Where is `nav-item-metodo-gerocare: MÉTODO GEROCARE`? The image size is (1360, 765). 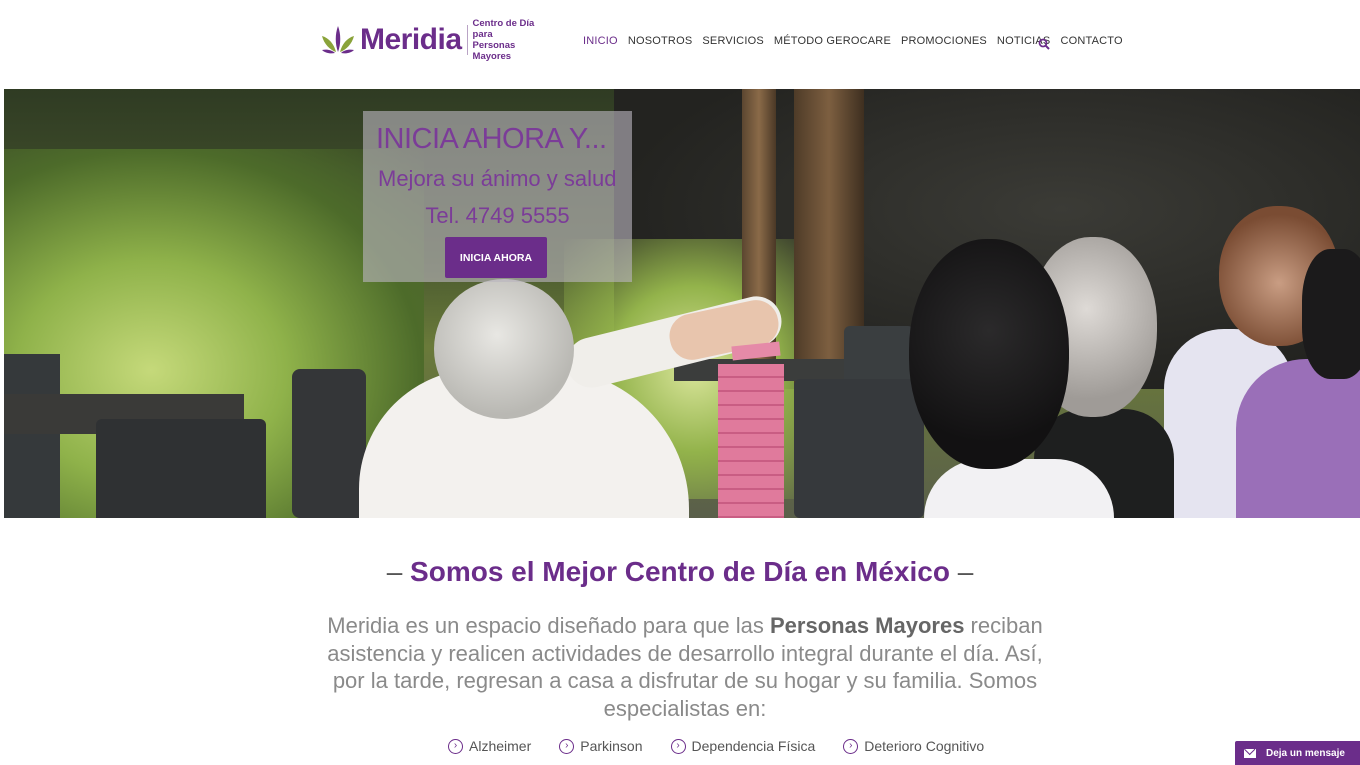
nav-item-metodo-gerocare: MÉTODO GEROCARE is located at coordinates (832, 41).